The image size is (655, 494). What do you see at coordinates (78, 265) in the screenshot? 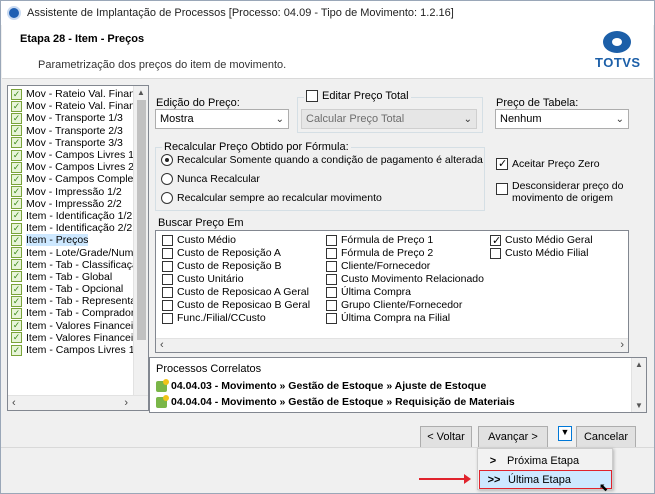
I see `tree-item: ✓ Item - Tab - Classificaçã` at bounding box center [78, 265].